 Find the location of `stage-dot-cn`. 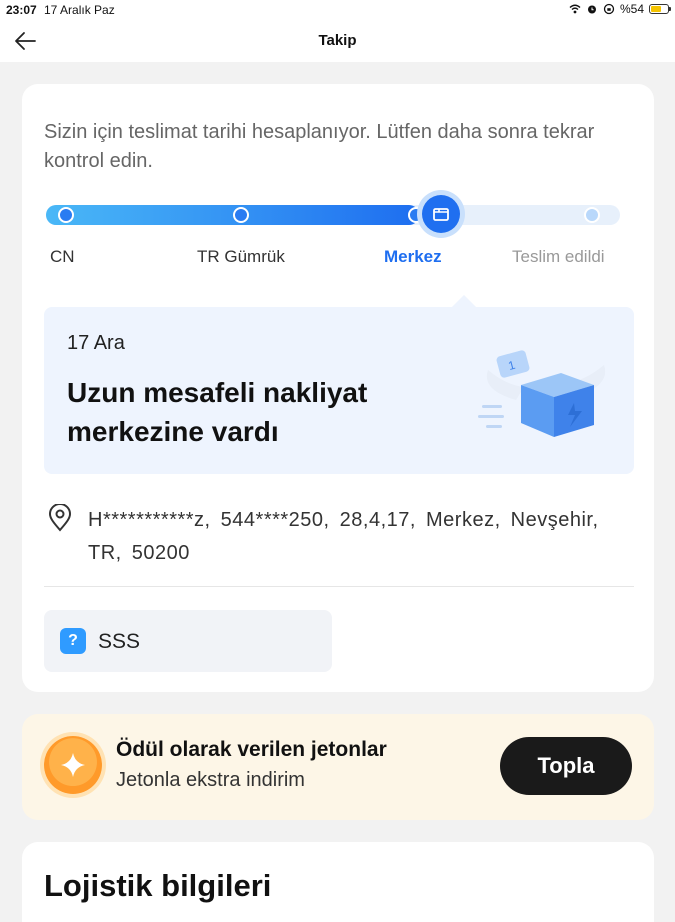

stage-dot-cn is located at coordinates (66, 215).